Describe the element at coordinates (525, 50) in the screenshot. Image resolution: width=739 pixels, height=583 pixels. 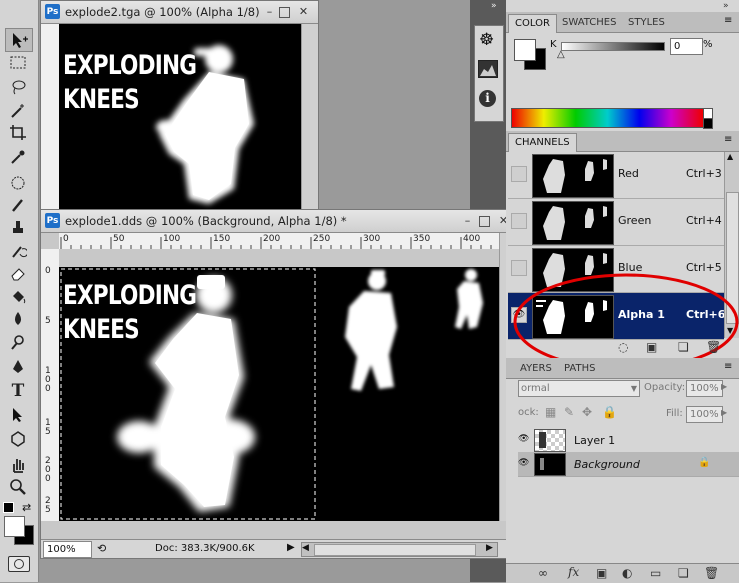
I see `foreground-color-chip` at that location.